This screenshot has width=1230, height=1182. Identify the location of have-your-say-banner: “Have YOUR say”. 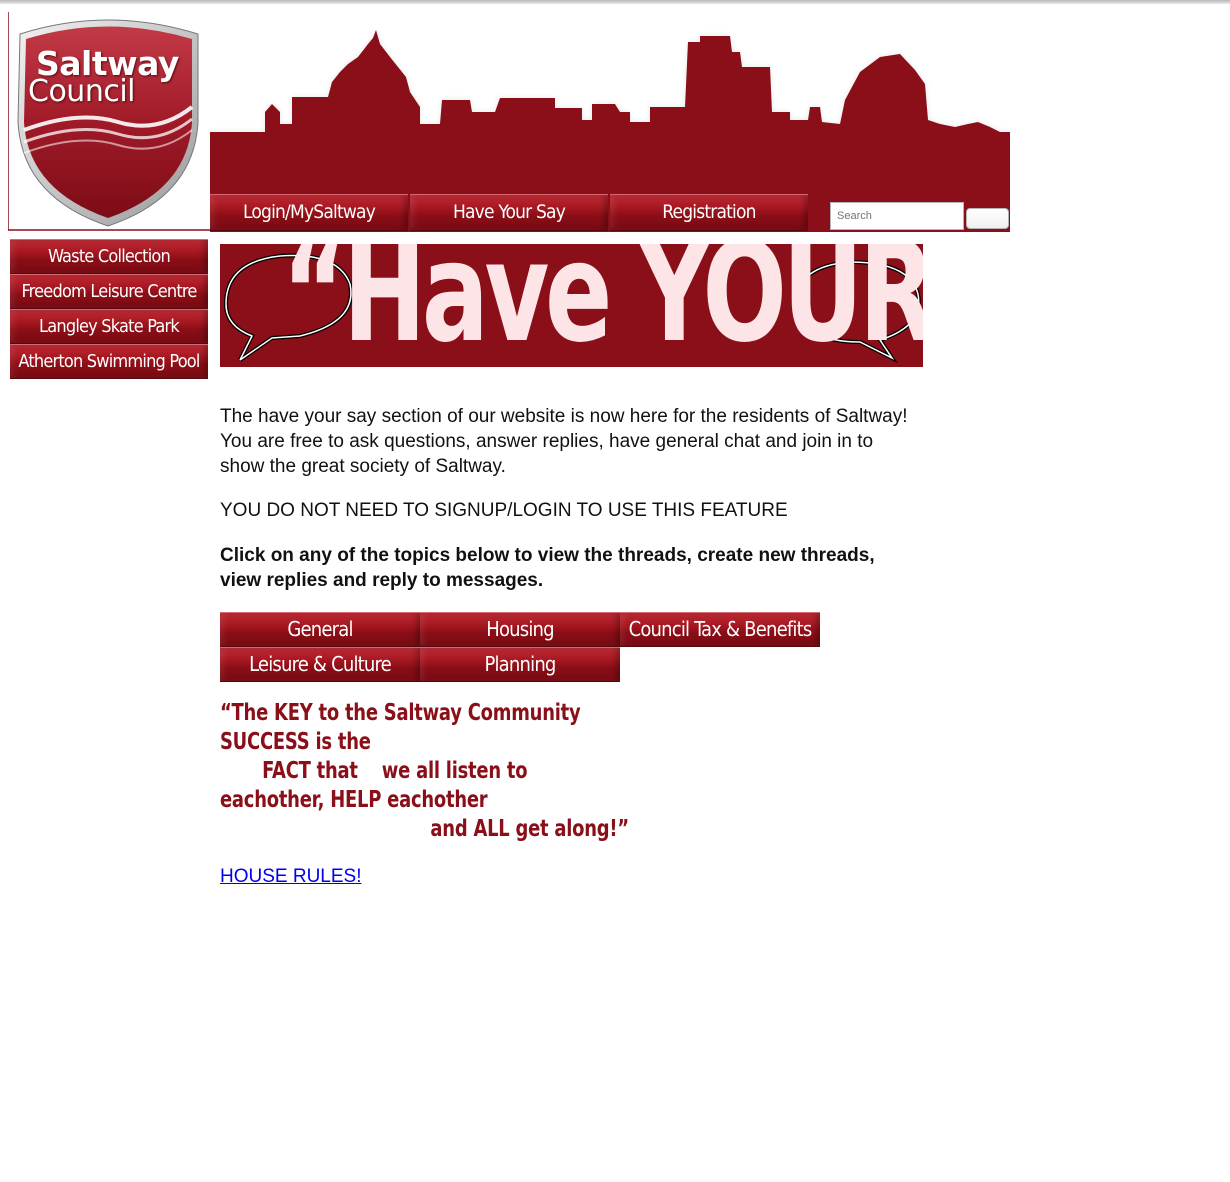
(571, 305).